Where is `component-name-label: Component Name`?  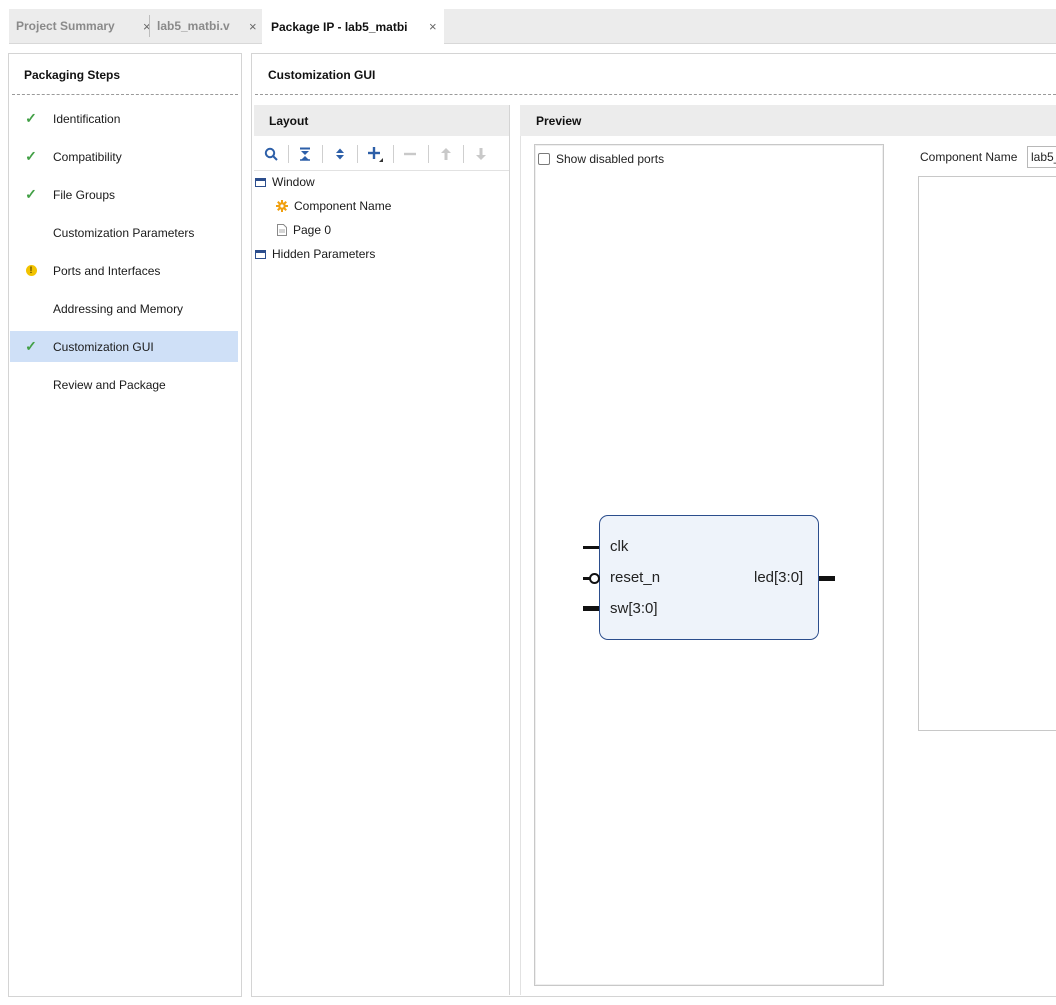
component-name-label: Component Name is located at coordinates (969, 157).